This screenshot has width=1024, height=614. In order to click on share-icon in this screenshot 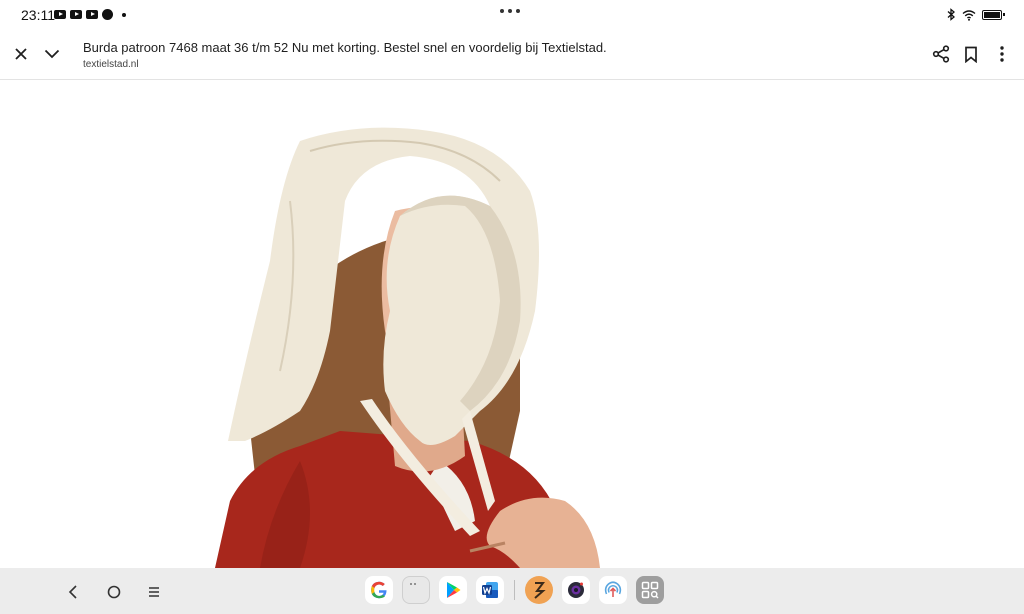, I will do `click(941, 54)`.